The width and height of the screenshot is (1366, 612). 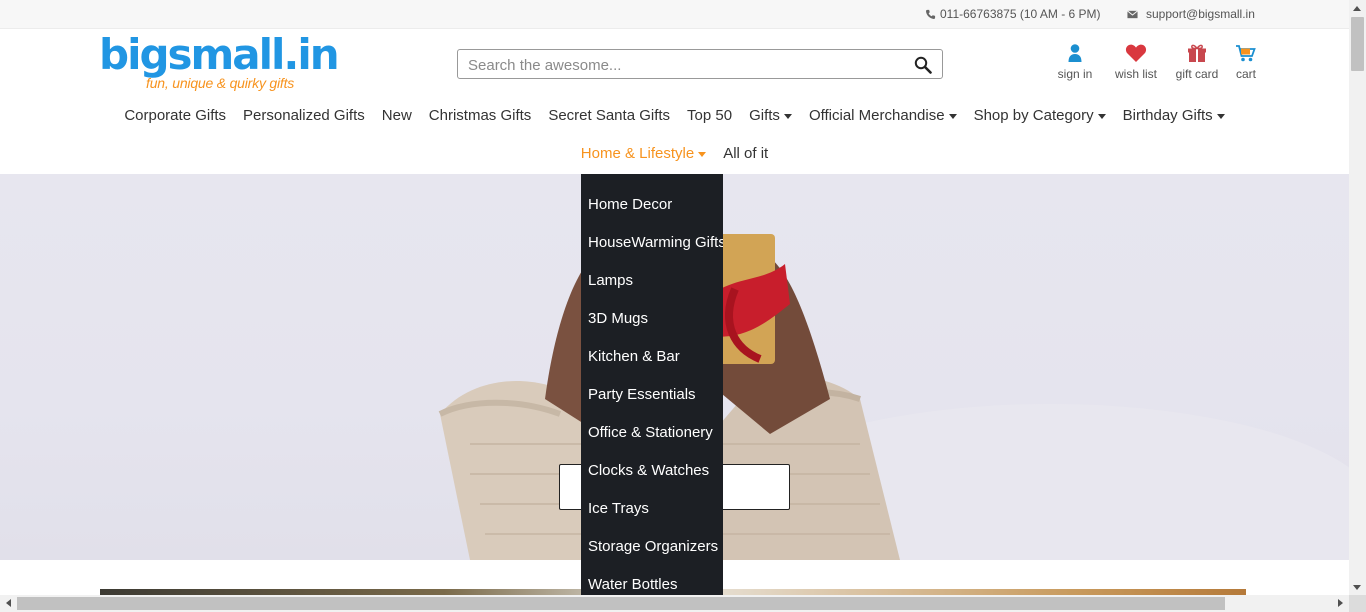 I want to click on phone-contact: 011-66763875 (10 AM - 6 PM), so click(x=1013, y=14).